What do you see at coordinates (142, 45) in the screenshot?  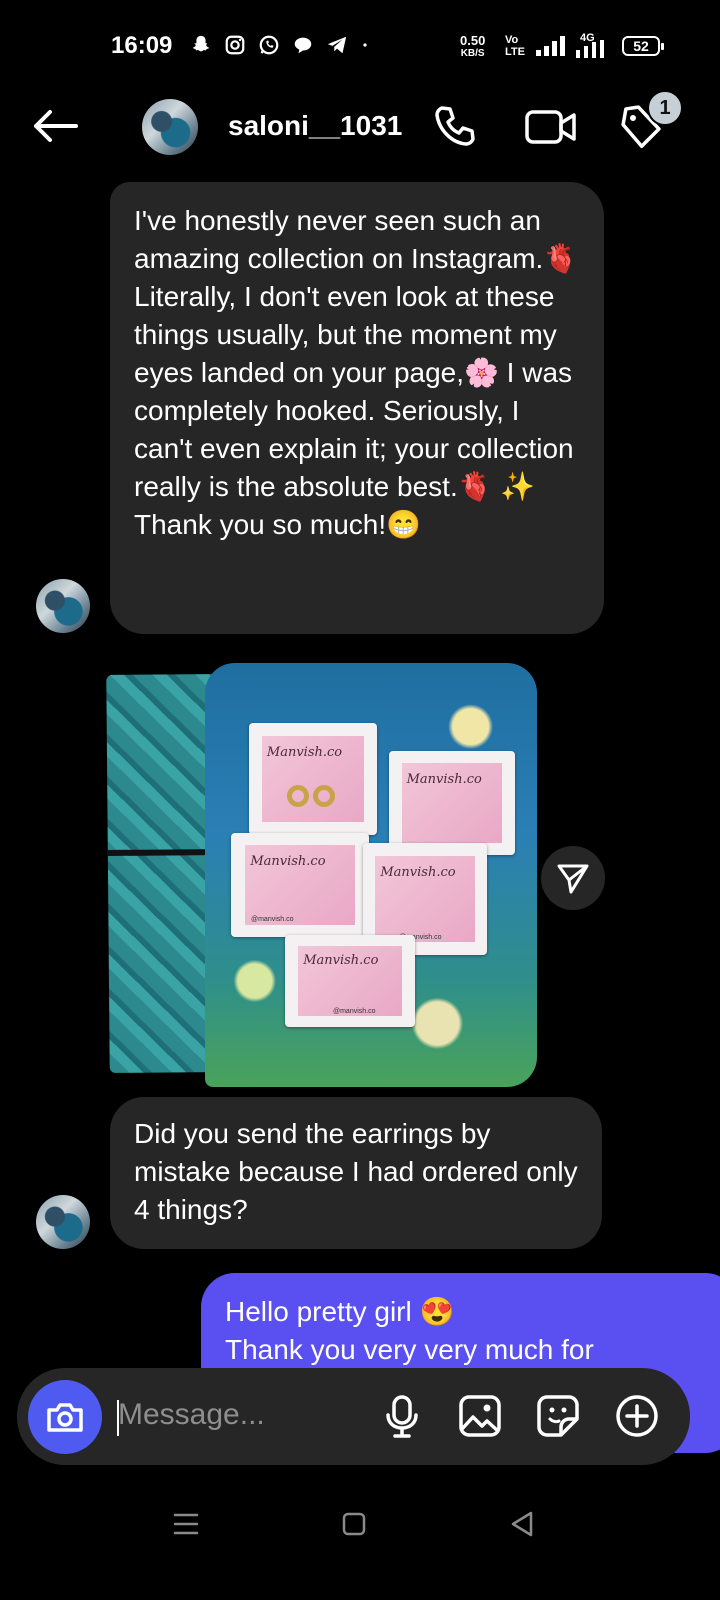 I see `status-time: 16:09` at bounding box center [142, 45].